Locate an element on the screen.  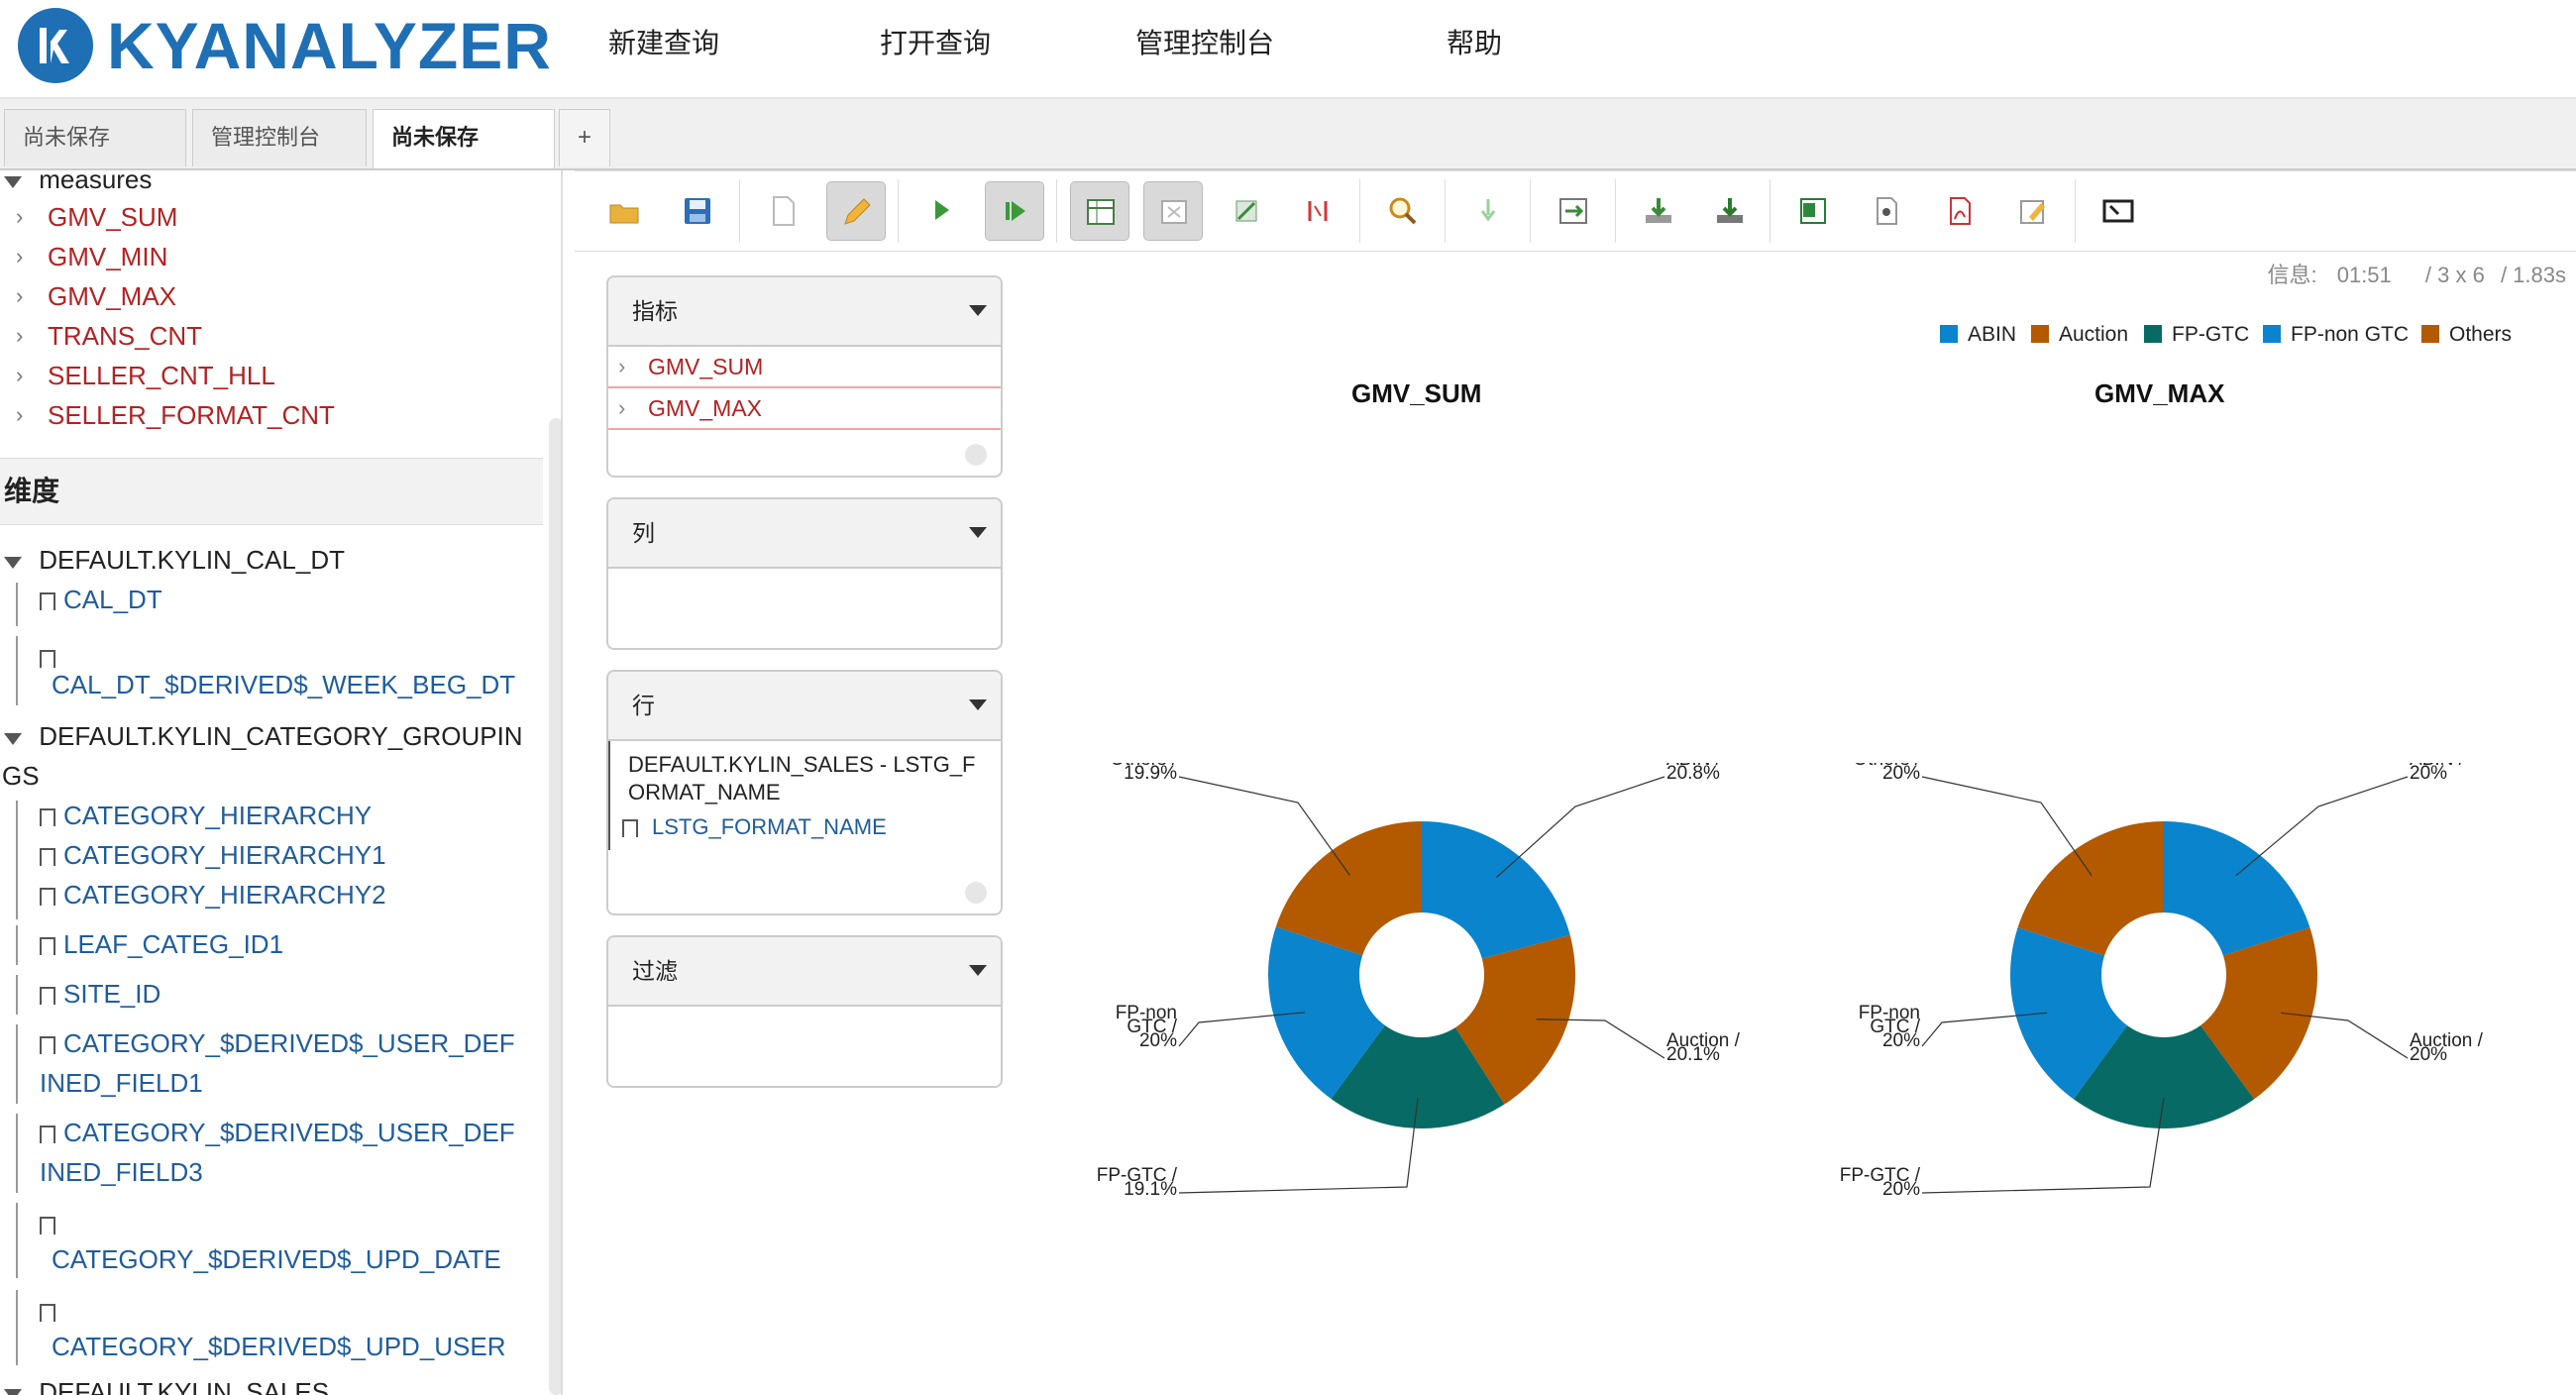
add-tab-button: + is located at coordinates (584, 137).